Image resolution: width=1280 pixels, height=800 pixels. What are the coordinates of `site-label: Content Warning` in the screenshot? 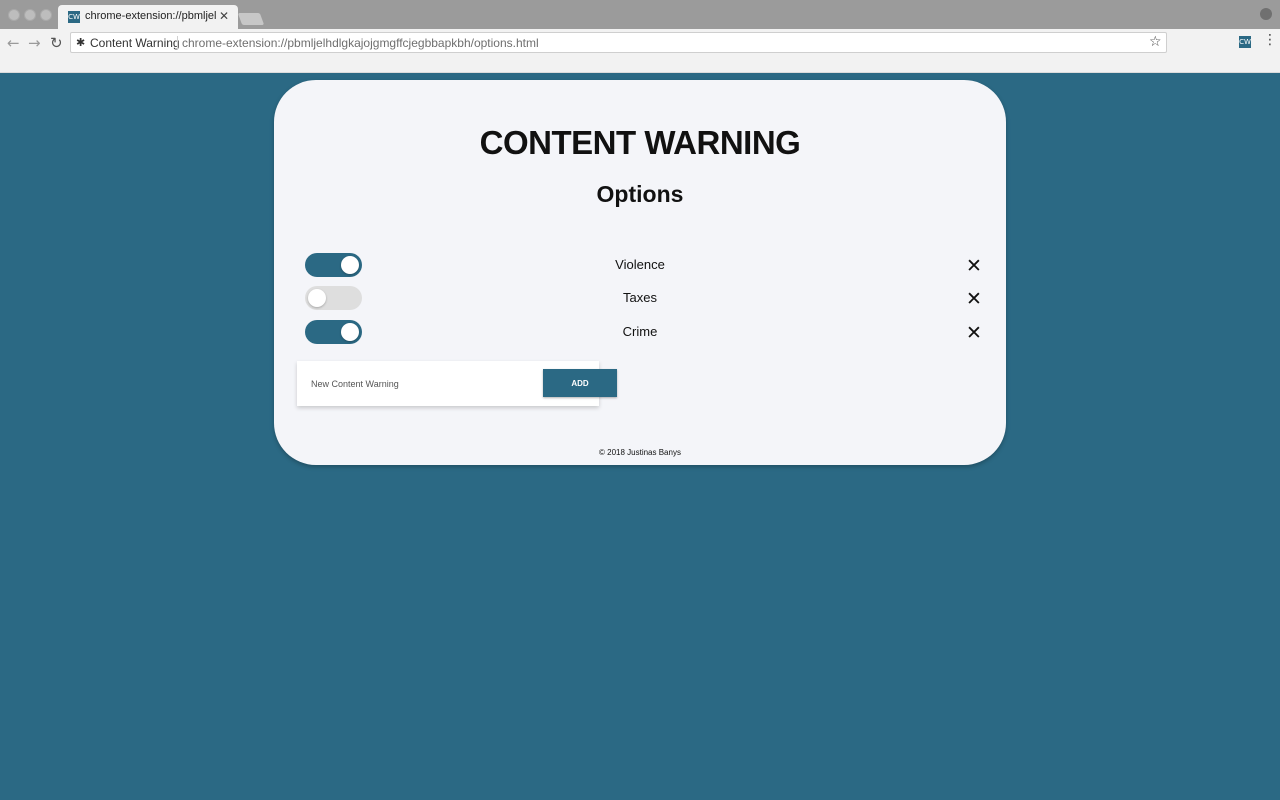 It's located at (135, 43).